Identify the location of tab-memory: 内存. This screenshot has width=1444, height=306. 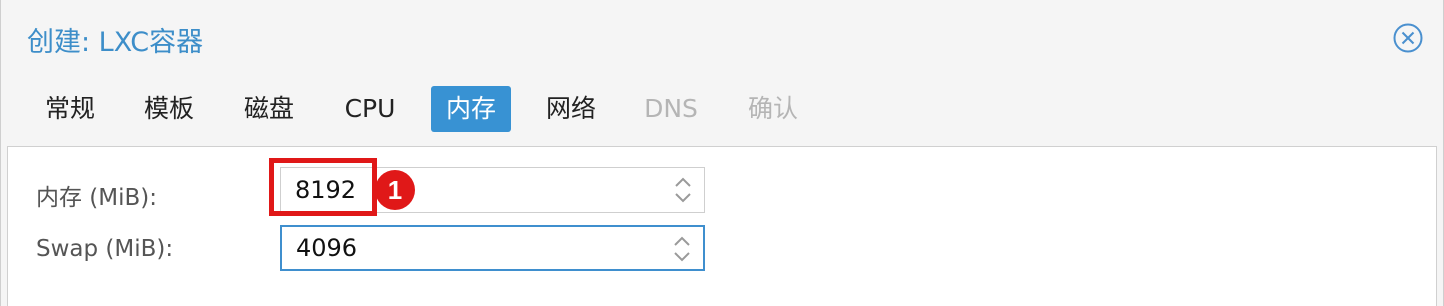
(471, 109).